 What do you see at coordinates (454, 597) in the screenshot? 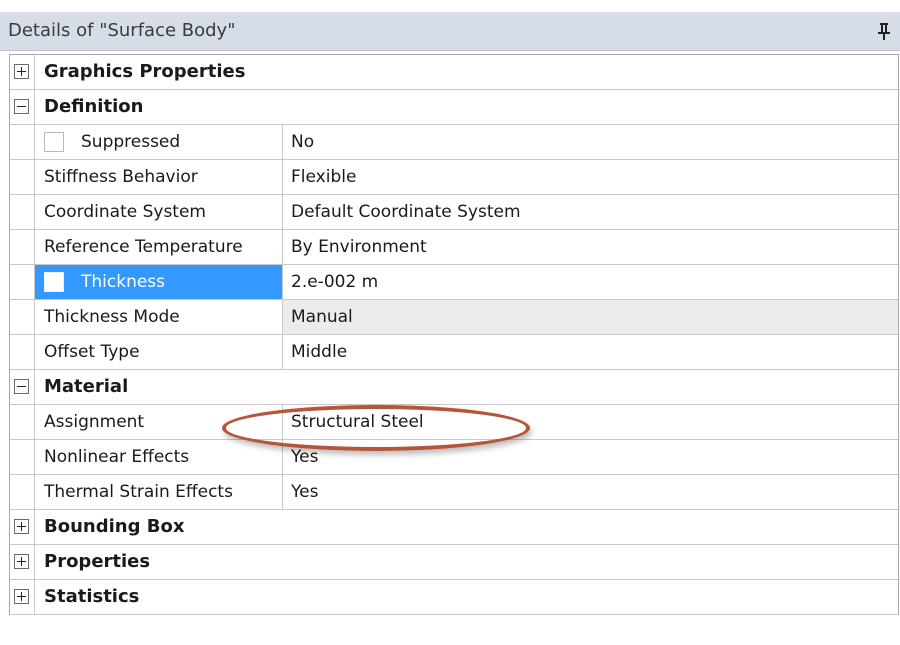
I see `group-statistics: Statistics` at bounding box center [454, 597].